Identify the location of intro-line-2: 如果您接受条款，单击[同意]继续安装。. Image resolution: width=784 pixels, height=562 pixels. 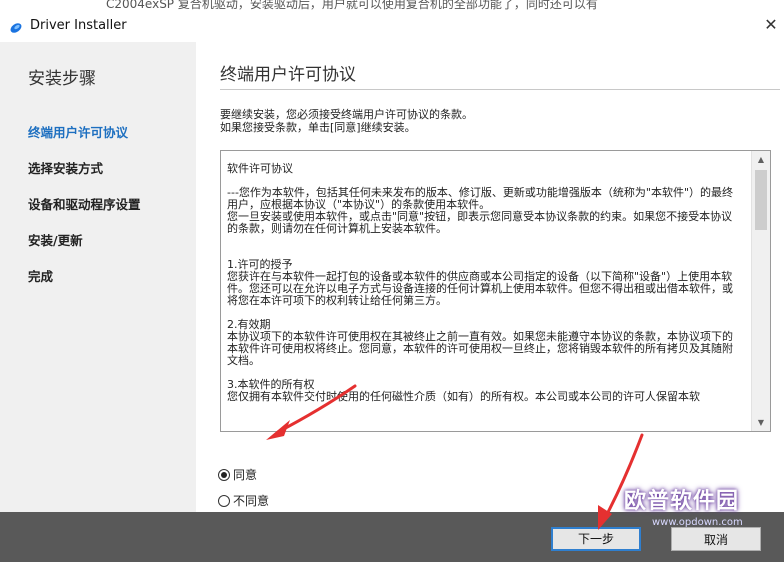
(318, 127).